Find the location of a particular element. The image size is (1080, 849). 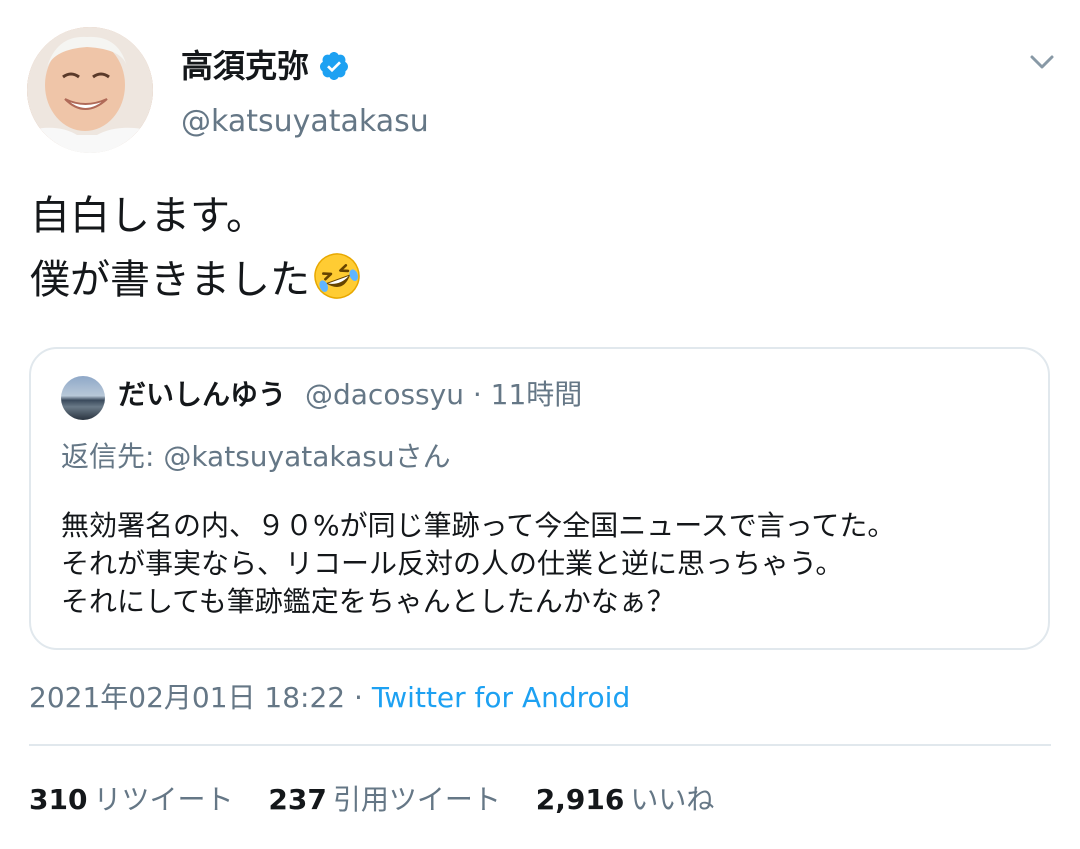

verified-badge-icon is located at coordinates (333, 66).